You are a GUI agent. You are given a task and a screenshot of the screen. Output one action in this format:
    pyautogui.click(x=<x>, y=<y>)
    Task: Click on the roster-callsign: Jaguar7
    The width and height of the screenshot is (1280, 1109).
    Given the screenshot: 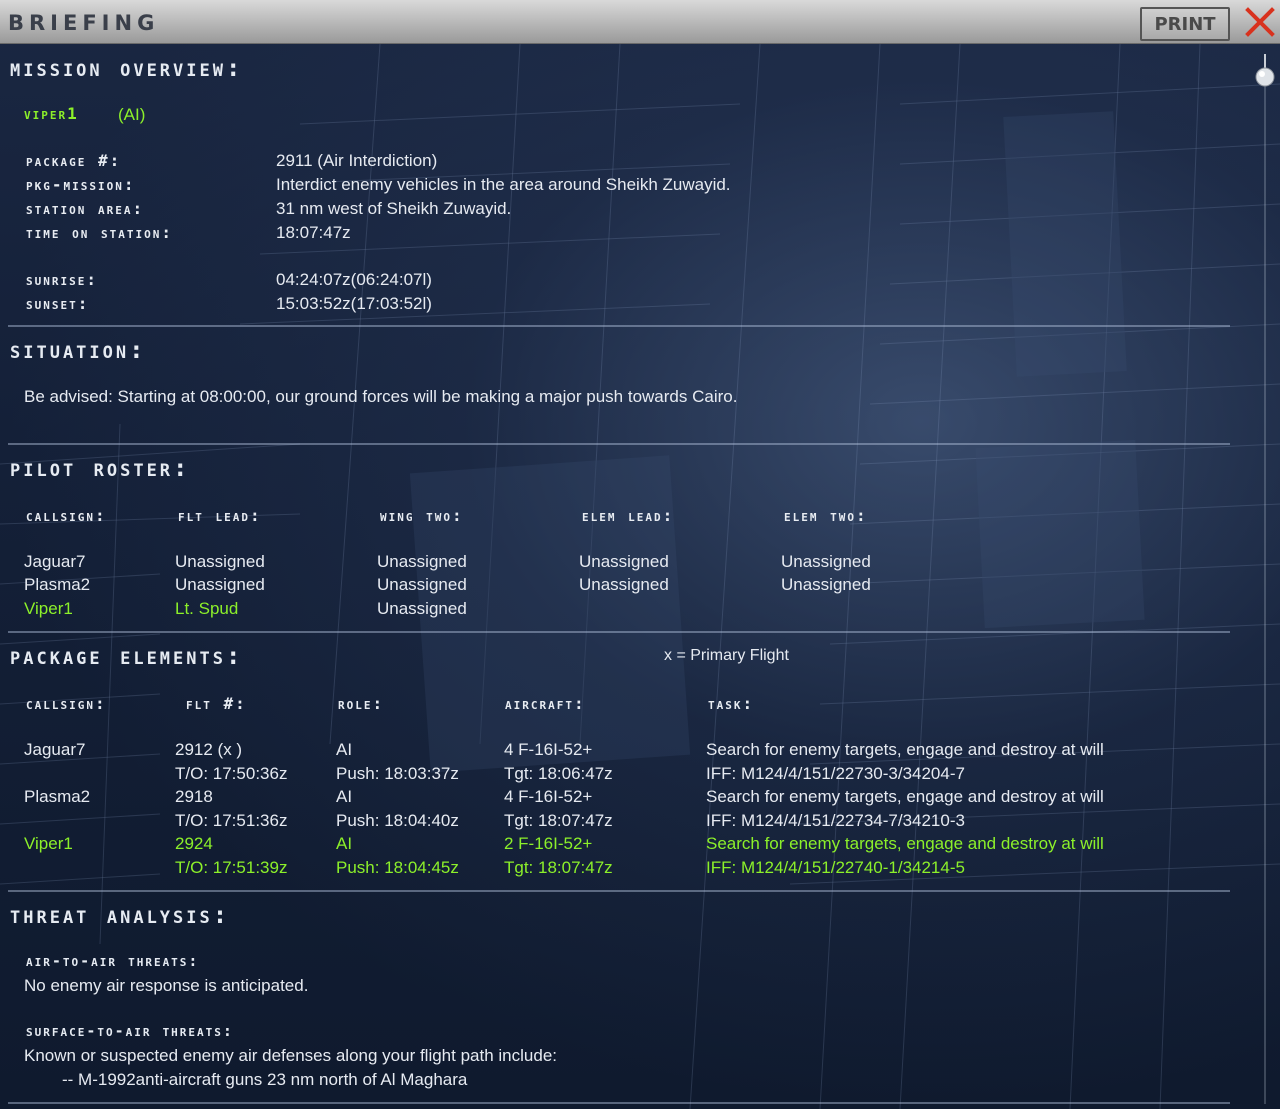 What is the action you would take?
    pyautogui.click(x=55, y=561)
    